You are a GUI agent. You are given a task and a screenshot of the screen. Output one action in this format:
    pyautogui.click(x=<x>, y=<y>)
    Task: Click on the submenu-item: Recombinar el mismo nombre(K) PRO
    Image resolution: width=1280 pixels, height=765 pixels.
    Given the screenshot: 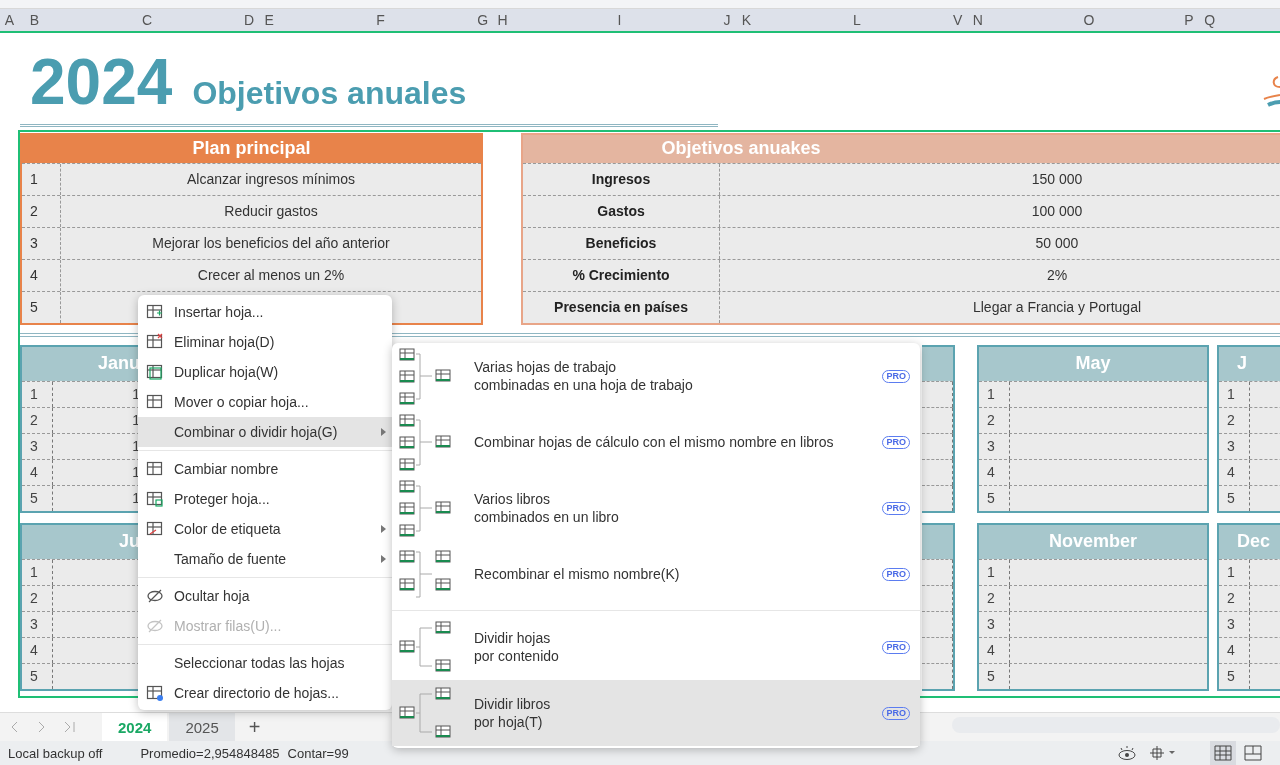 What is the action you would take?
    pyautogui.click(x=656, y=574)
    